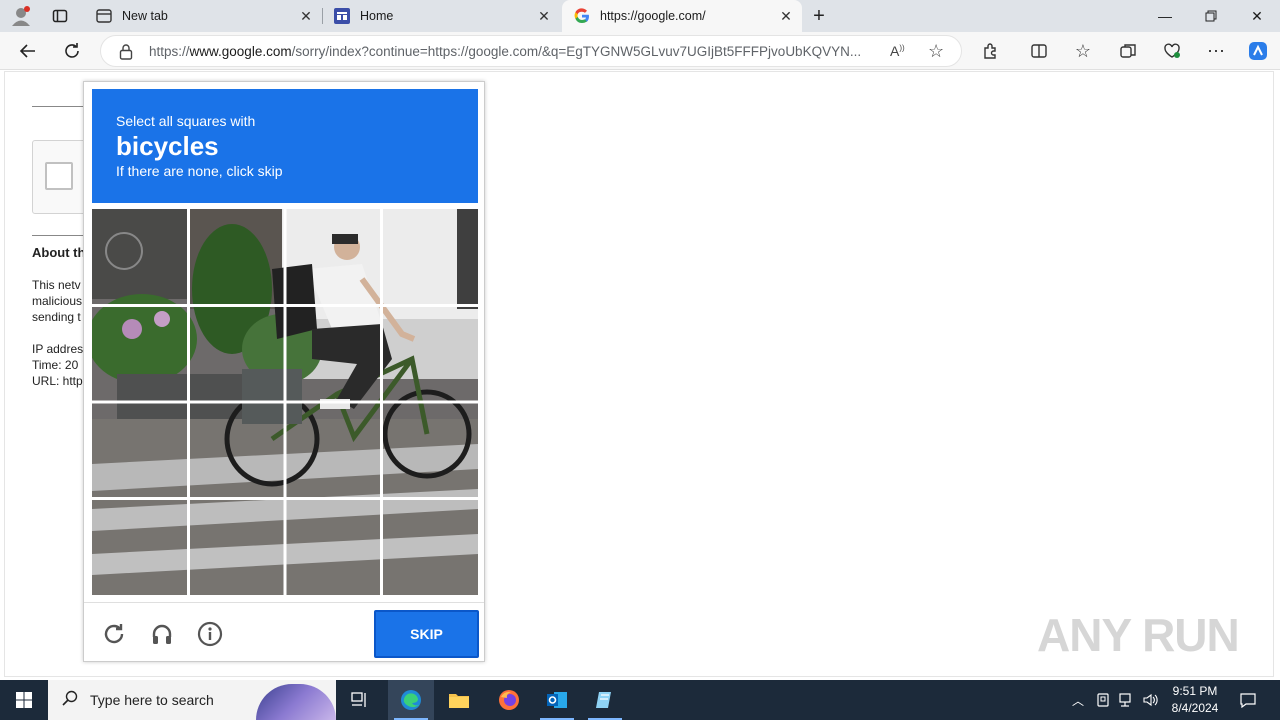 The width and height of the screenshot is (1280, 720). Describe the element at coordinates (126, 54) in the screenshot. I see `lock-icon` at that location.